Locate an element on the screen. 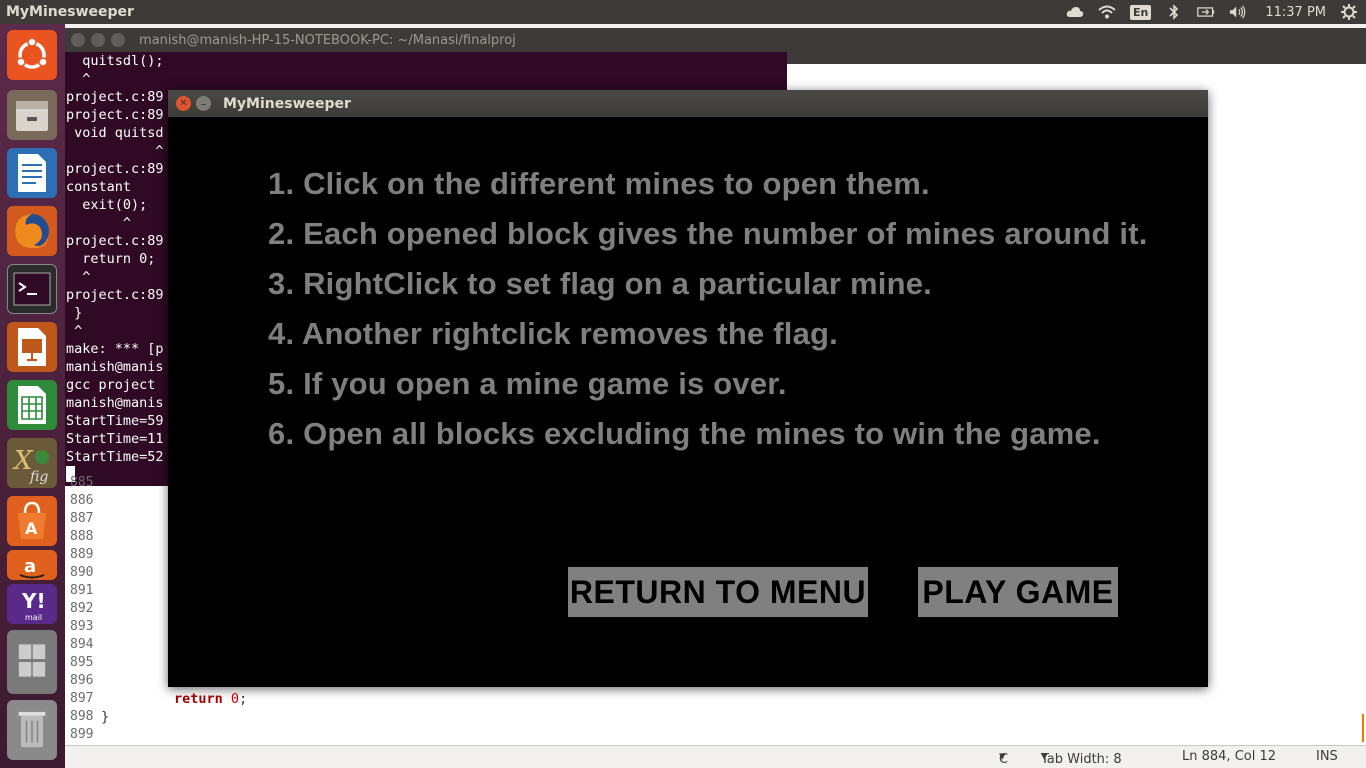 The width and height of the screenshot is (1366, 768). terminal-line: constant is located at coordinates (99, 187).